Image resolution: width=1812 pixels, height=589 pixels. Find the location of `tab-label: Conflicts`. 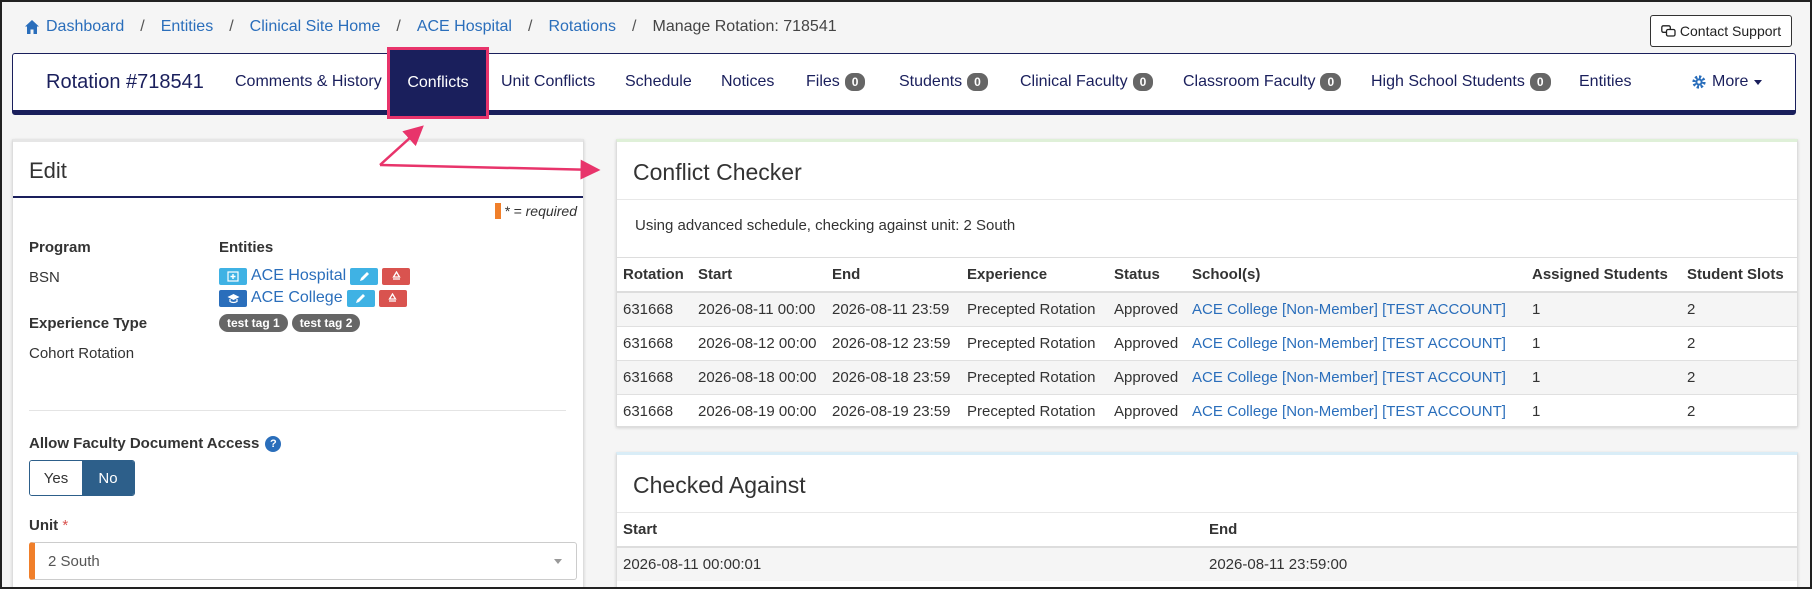

tab-label: Conflicts is located at coordinates (438, 82).